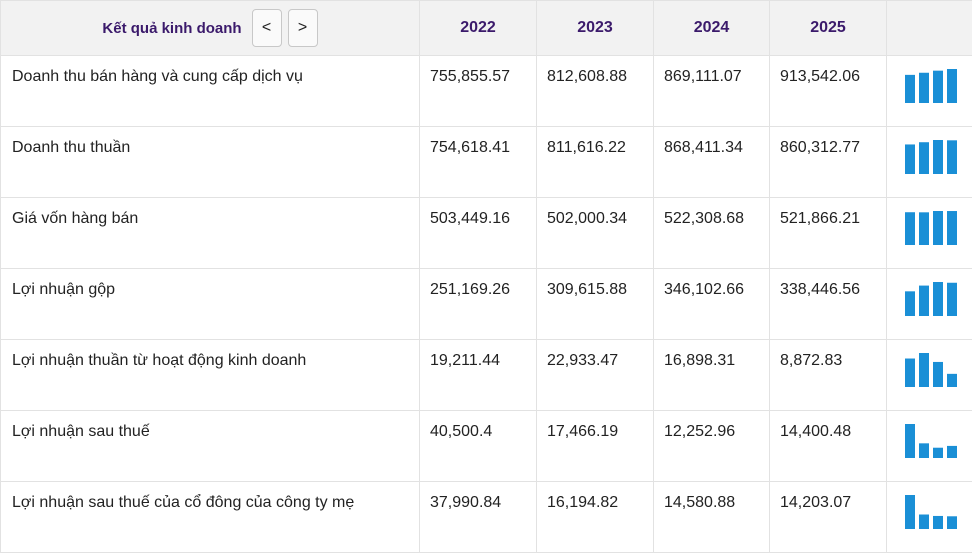 The image size is (972, 553). What do you see at coordinates (171, 28) in the screenshot?
I see `table-title: Kết quả kinh doanh` at bounding box center [171, 28].